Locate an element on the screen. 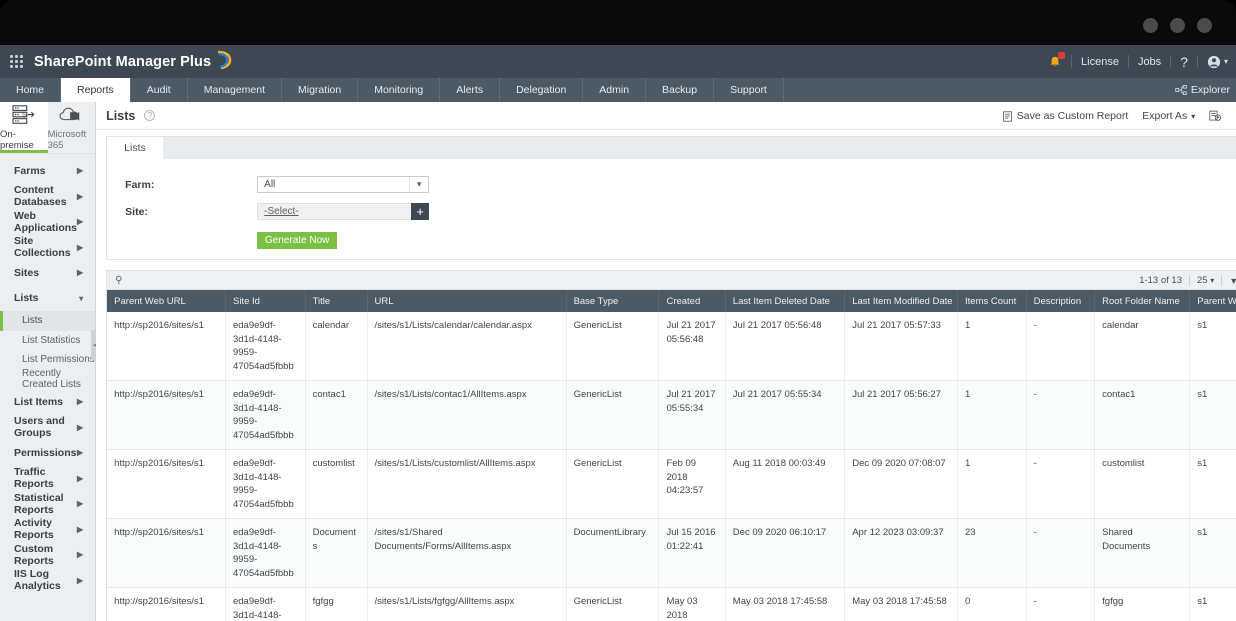 The image size is (1236, 621). nav-tab-reports: Reports is located at coordinates (96, 90).